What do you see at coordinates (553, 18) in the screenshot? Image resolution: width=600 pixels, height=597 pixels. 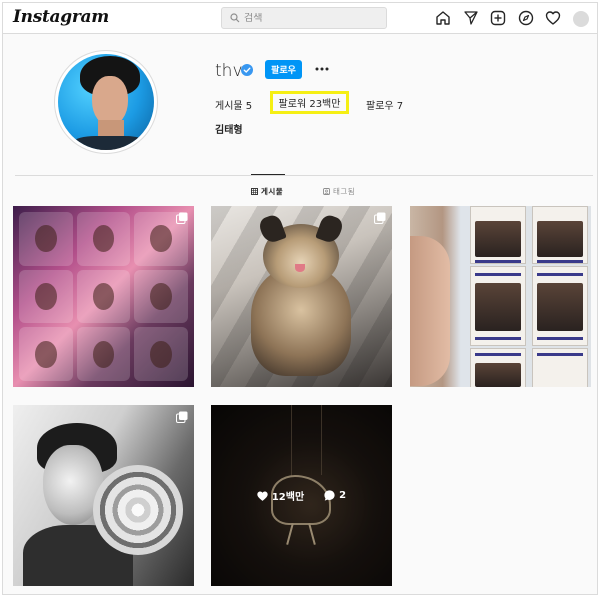 I see `heart-icon` at bounding box center [553, 18].